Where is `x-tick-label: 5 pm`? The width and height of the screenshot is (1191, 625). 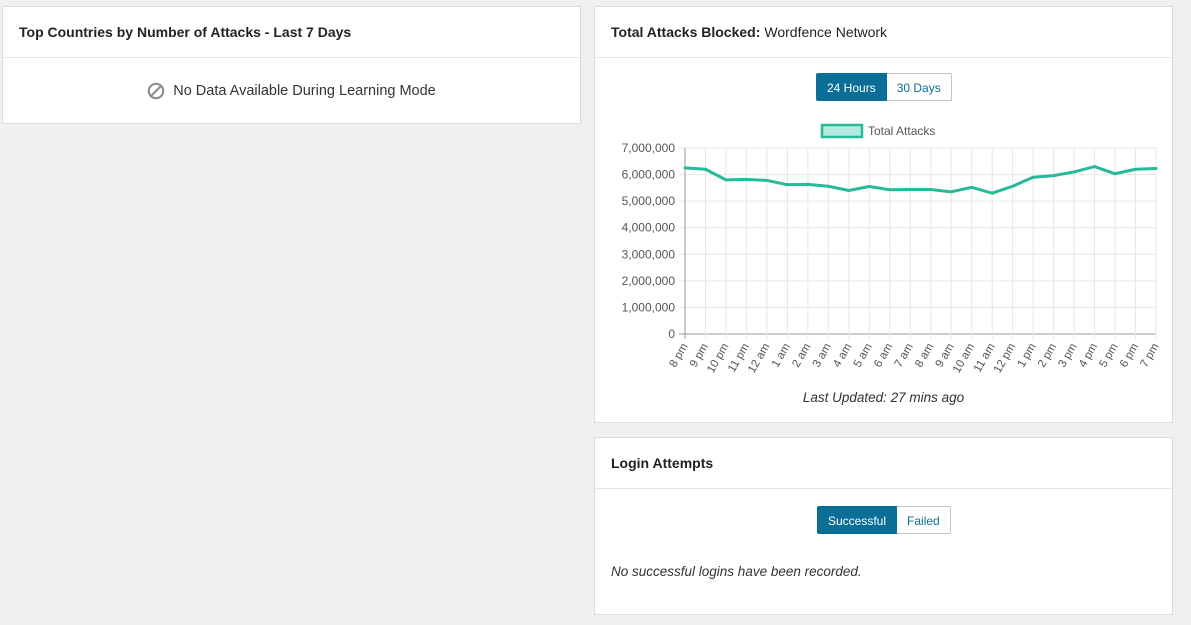
x-tick-label: 5 pm is located at coordinates (1108, 356).